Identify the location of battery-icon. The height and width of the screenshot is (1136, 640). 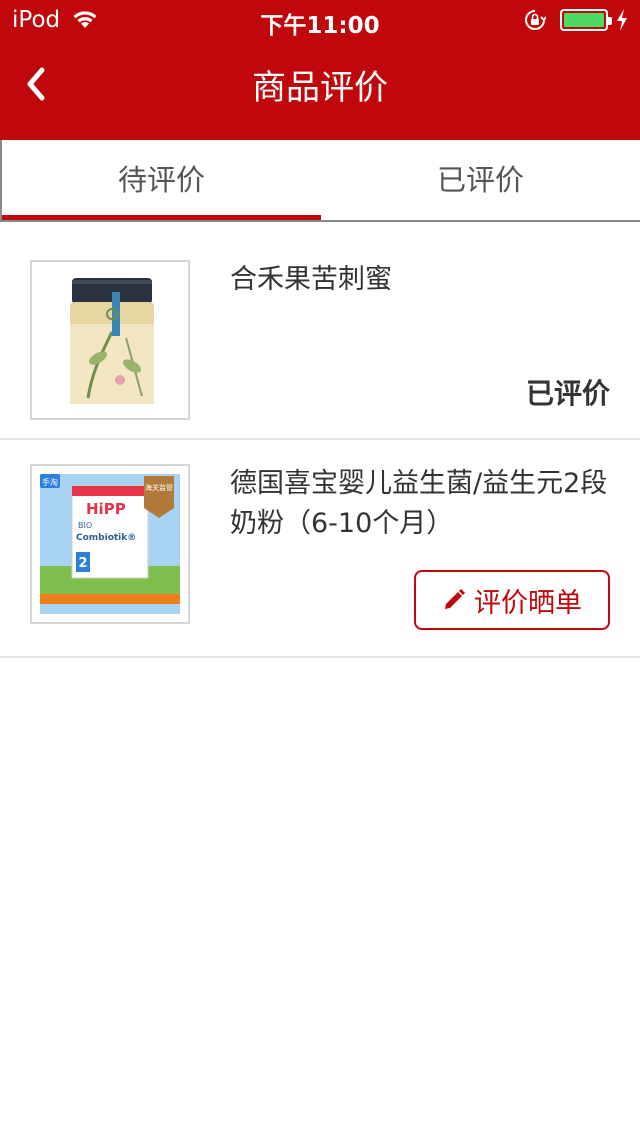
(586, 20).